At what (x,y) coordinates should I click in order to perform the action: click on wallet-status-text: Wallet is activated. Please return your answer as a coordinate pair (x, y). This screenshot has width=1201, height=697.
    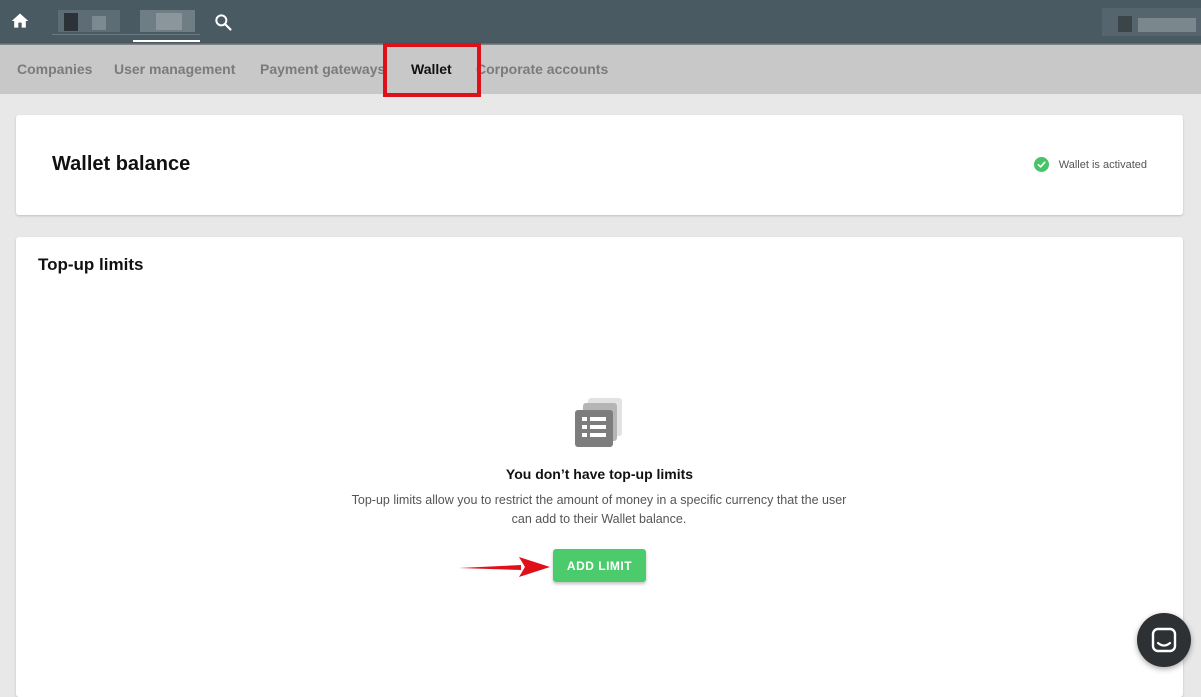
    Looking at the image, I should click on (1102, 164).